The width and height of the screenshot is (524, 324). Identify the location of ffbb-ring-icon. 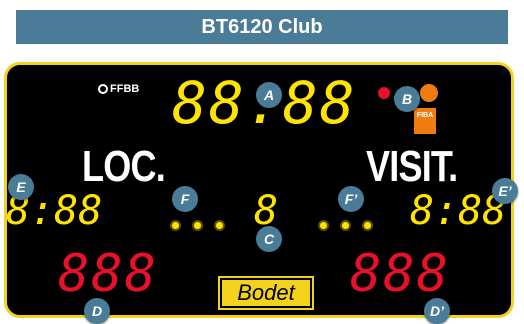
(103, 89).